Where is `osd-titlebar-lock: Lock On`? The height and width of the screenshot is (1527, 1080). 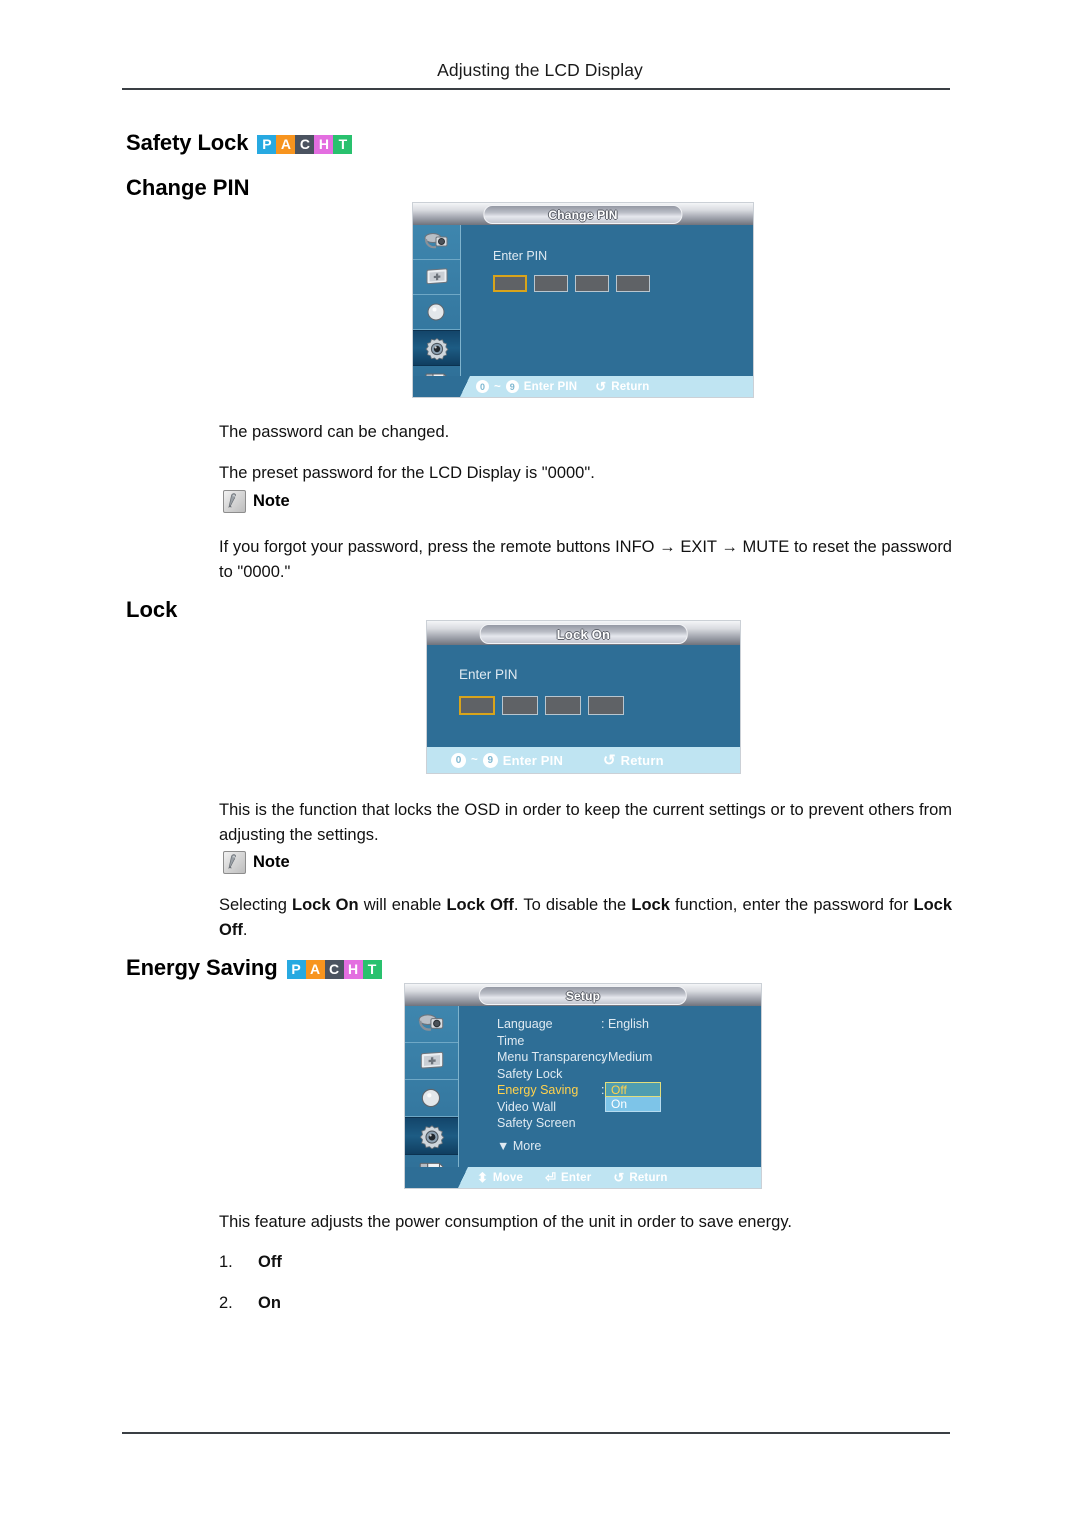
osd-titlebar-lock: Lock On is located at coordinates (583, 633).